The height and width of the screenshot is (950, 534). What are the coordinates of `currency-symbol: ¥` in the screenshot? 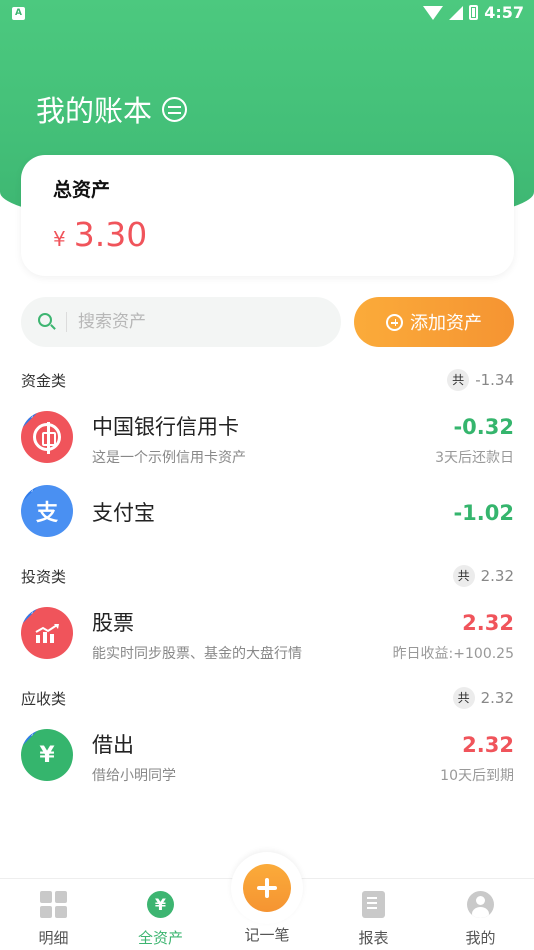 It's located at (59, 239).